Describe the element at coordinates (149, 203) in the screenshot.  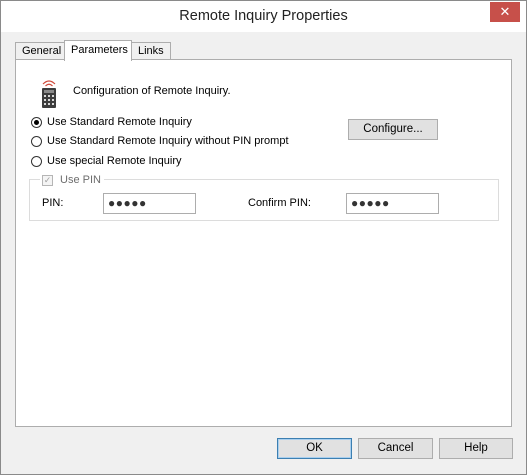
I see `pin-field: ●●●●●` at that location.